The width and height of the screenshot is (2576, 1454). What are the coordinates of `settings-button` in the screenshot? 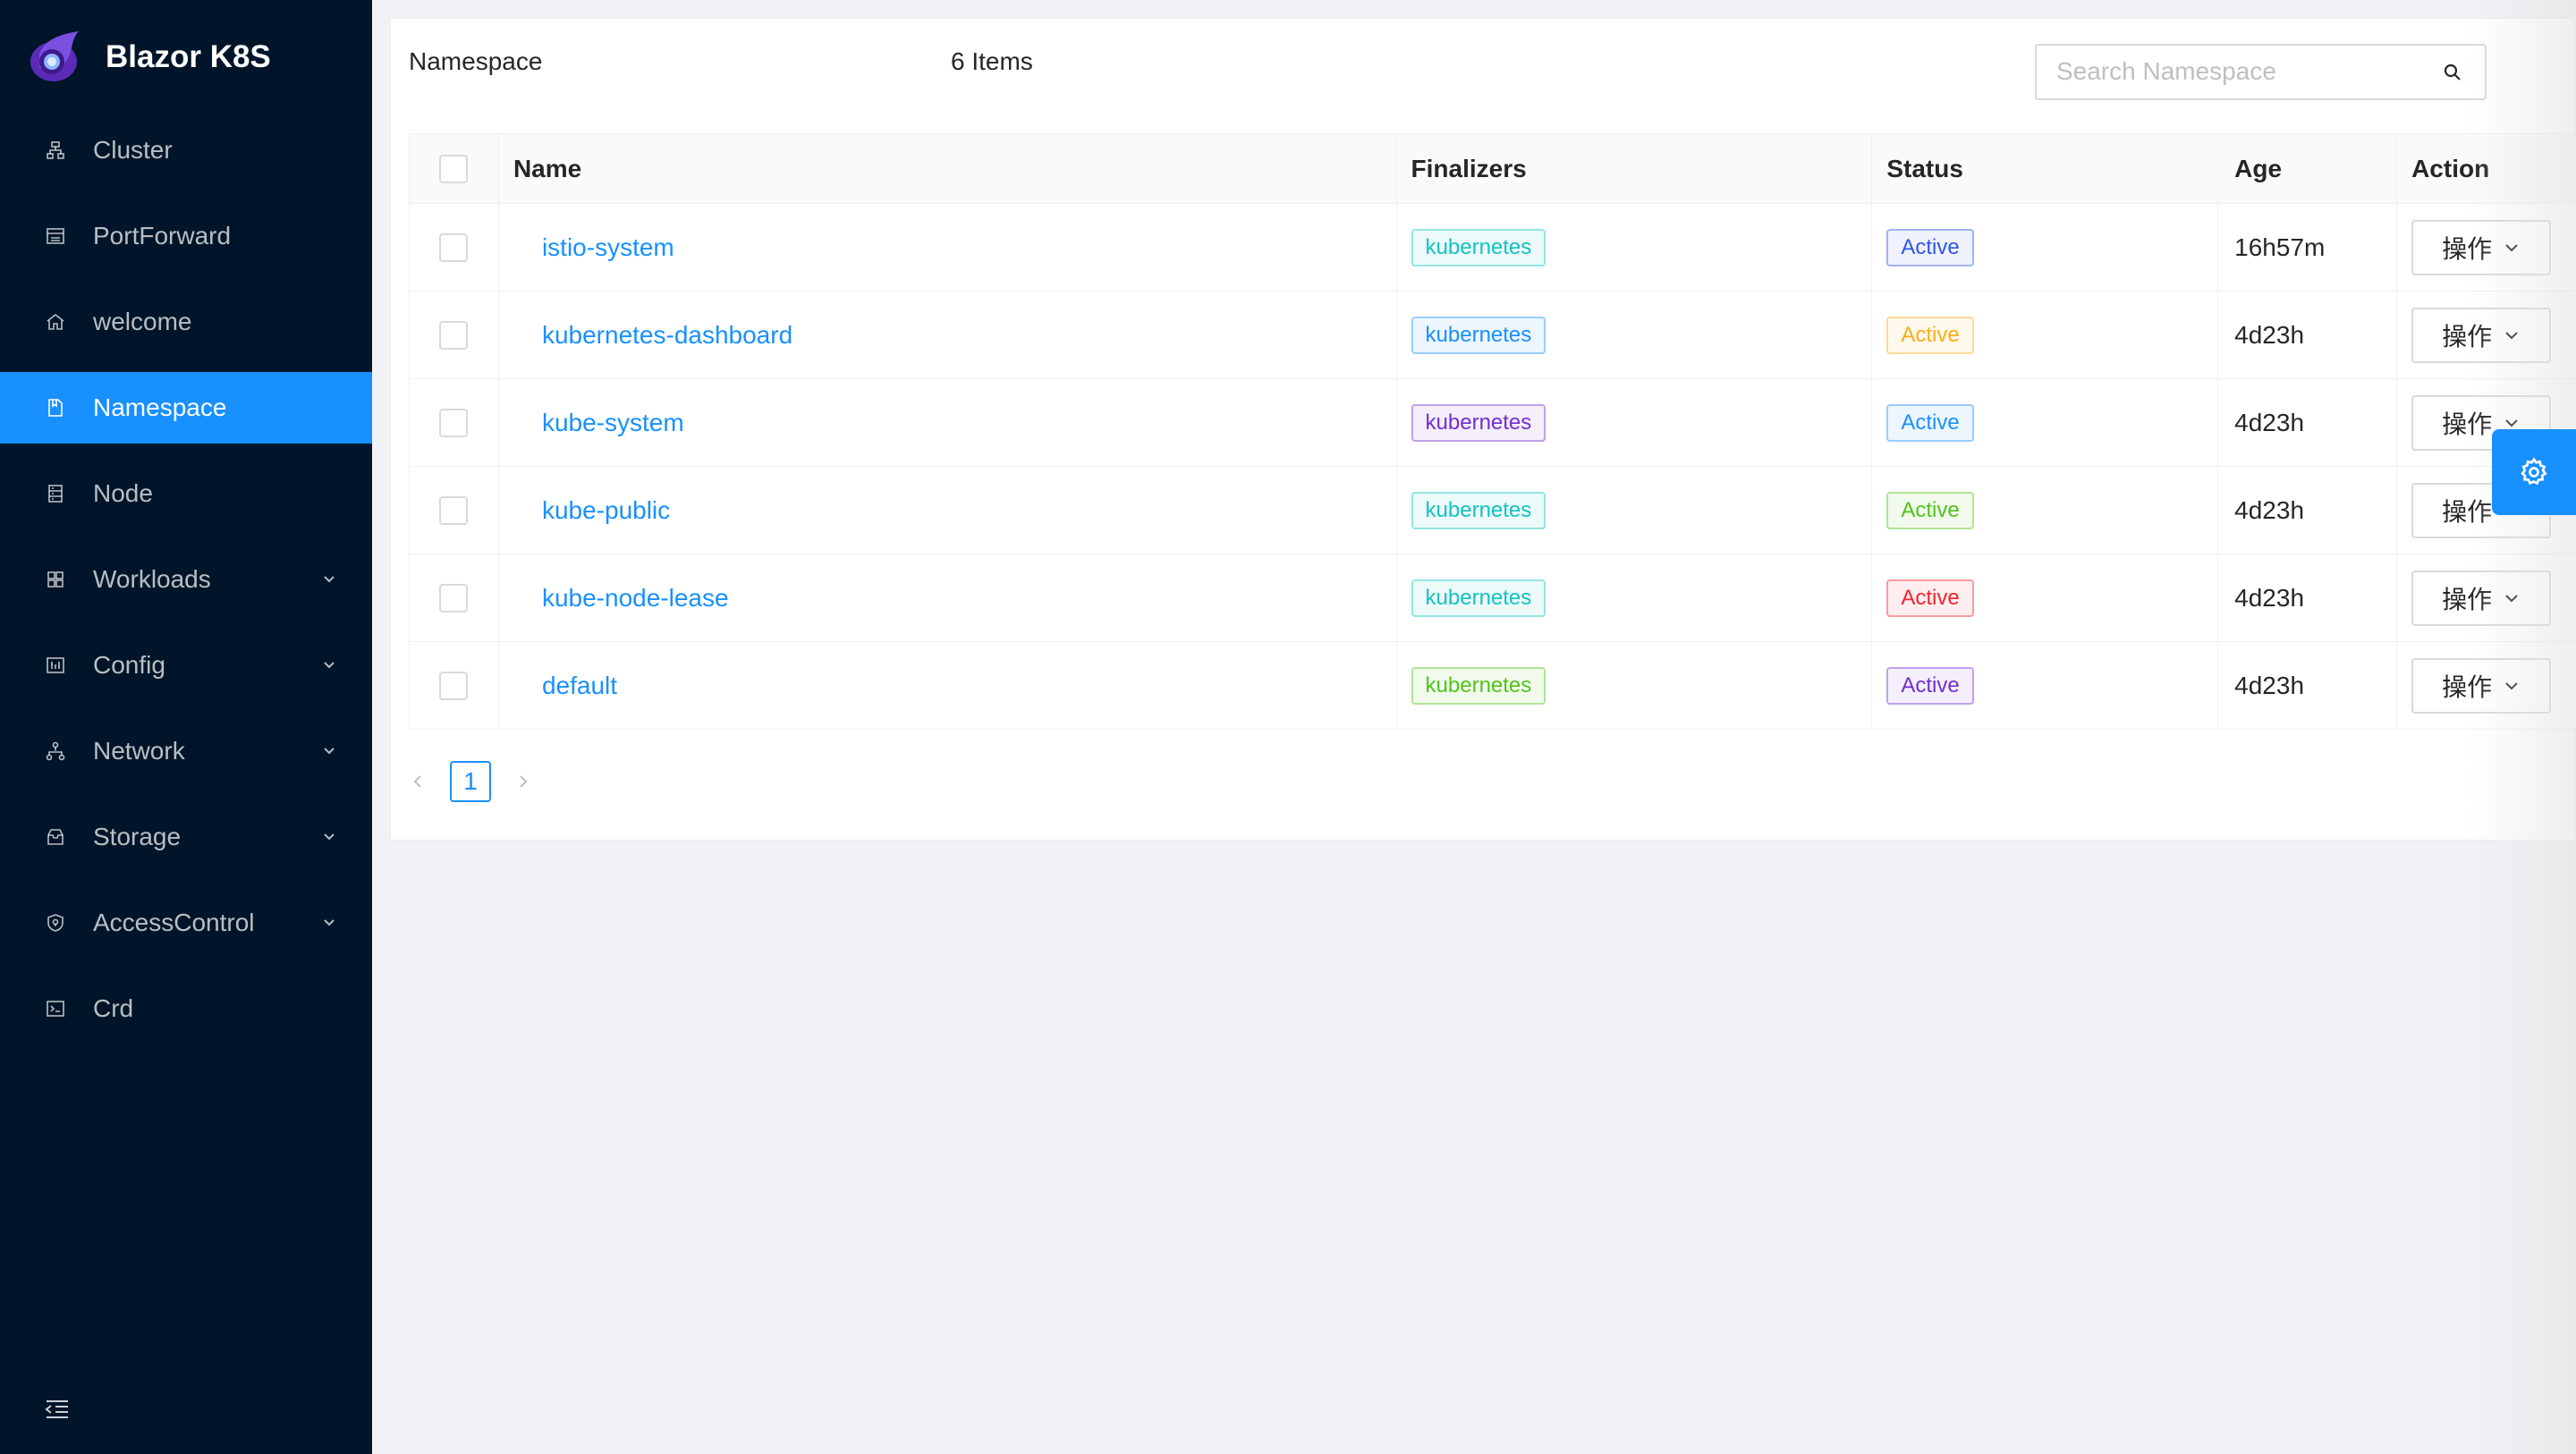 It's located at (2534, 472).